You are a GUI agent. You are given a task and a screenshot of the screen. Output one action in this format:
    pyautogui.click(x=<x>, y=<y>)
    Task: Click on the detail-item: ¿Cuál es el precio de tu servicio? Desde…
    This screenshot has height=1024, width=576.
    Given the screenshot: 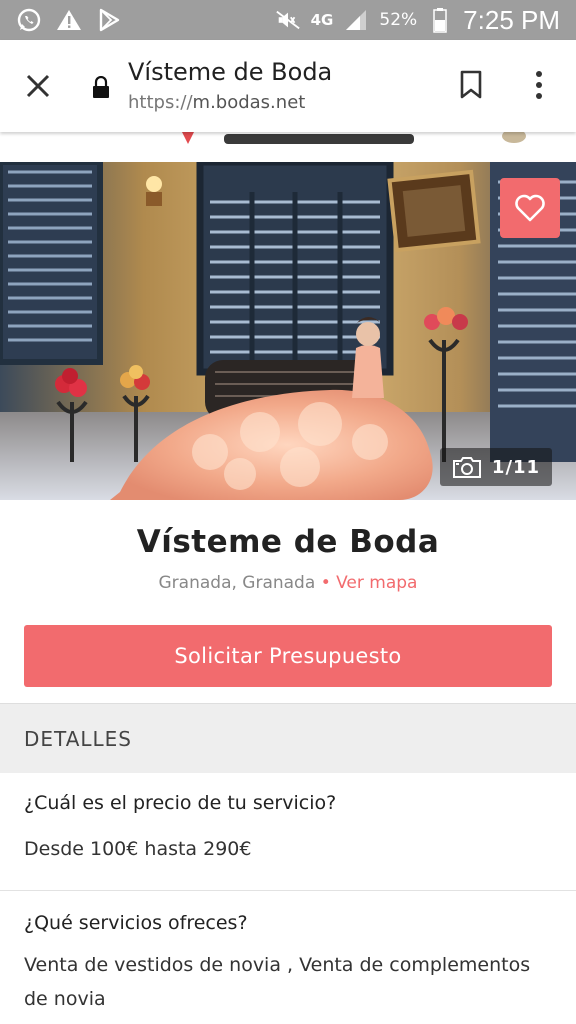 What is the action you would take?
    pyautogui.click(x=289, y=829)
    